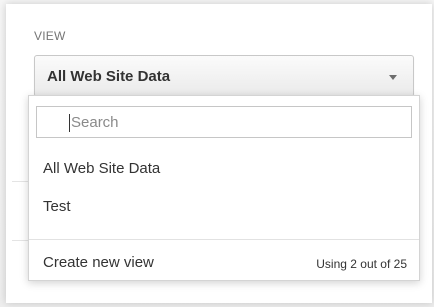 This screenshot has height=307, width=434. What do you see at coordinates (69, 123) in the screenshot?
I see `text-caret` at bounding box center [69, 123].